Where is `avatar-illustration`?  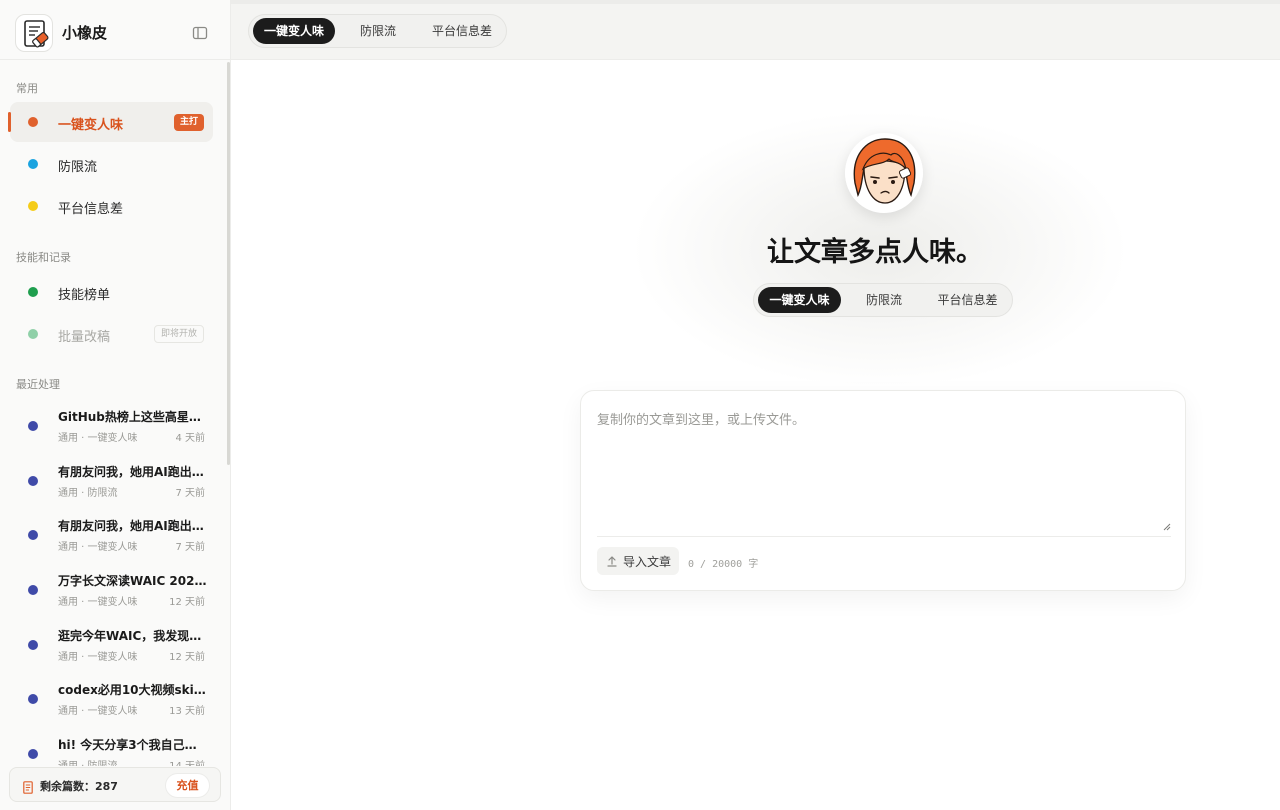
avatar-illustration is located at coordinates (884, 173).